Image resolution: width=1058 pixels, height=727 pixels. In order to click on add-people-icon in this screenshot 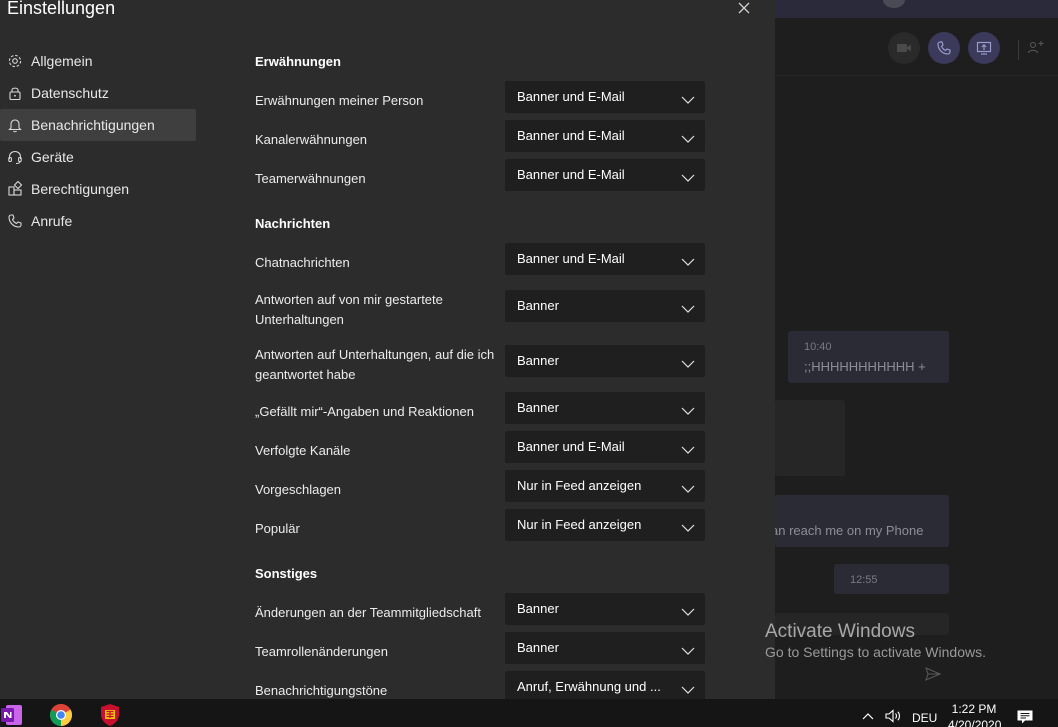, I will do `click(1036, 47)`.